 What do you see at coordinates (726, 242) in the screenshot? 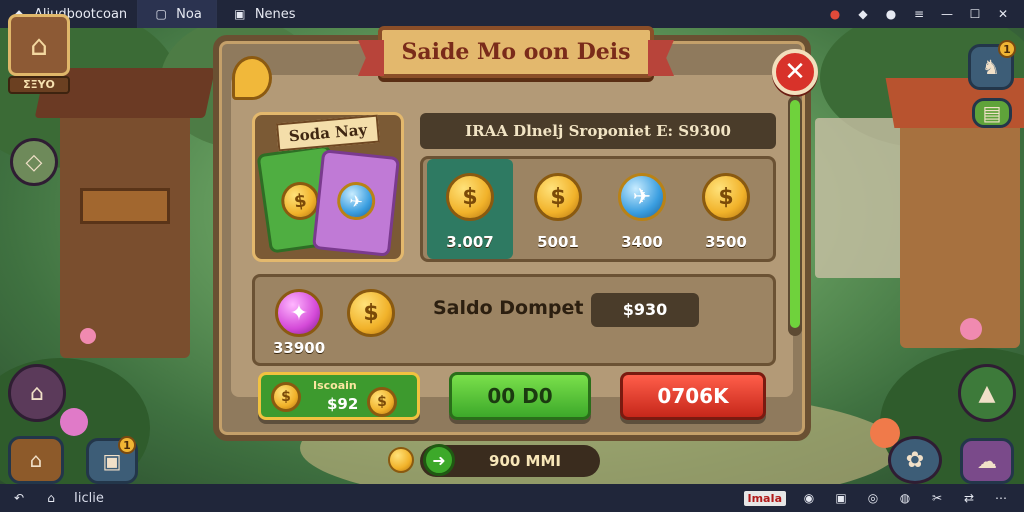
I see `coin-value: 3500` at bounding box center [726, 242].